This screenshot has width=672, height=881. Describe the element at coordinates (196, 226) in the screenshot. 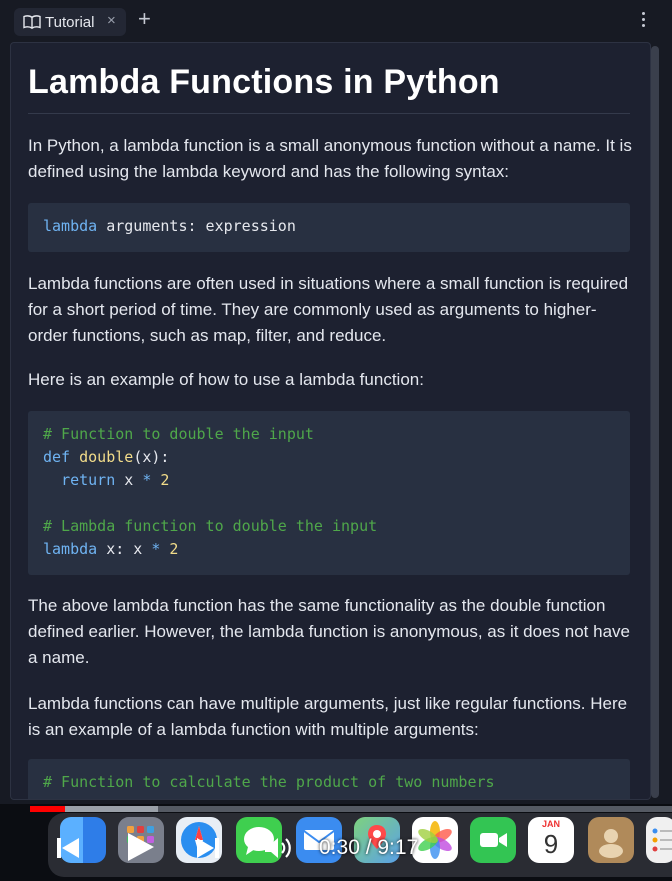

I see `code-text: arguments: expression` at that location.